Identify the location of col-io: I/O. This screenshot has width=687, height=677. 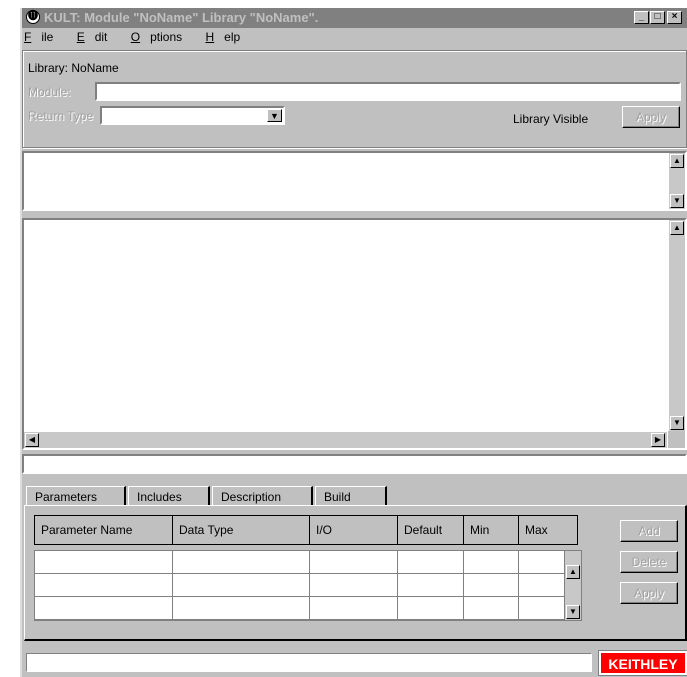
(354, 530).